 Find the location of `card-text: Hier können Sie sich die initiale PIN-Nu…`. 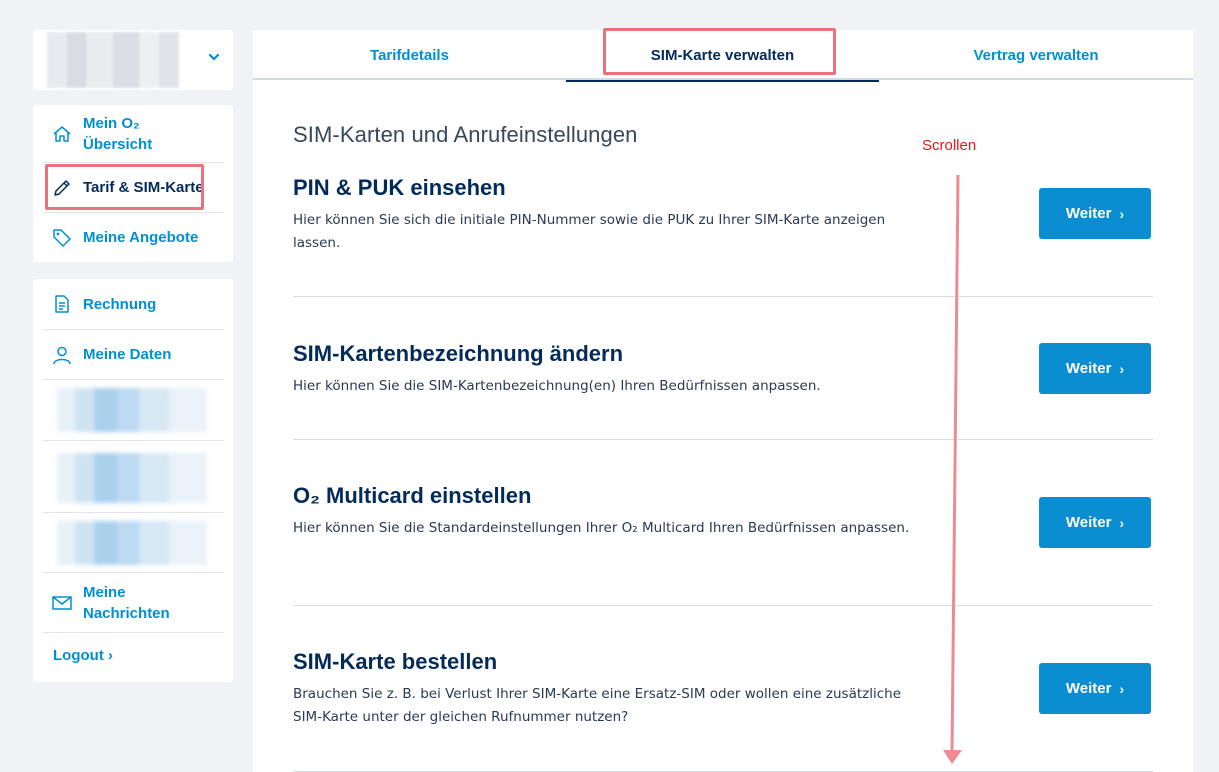

card-text: Hier können Sie sich die initiale PIN-Nu… is located at coordinates (589, 231).